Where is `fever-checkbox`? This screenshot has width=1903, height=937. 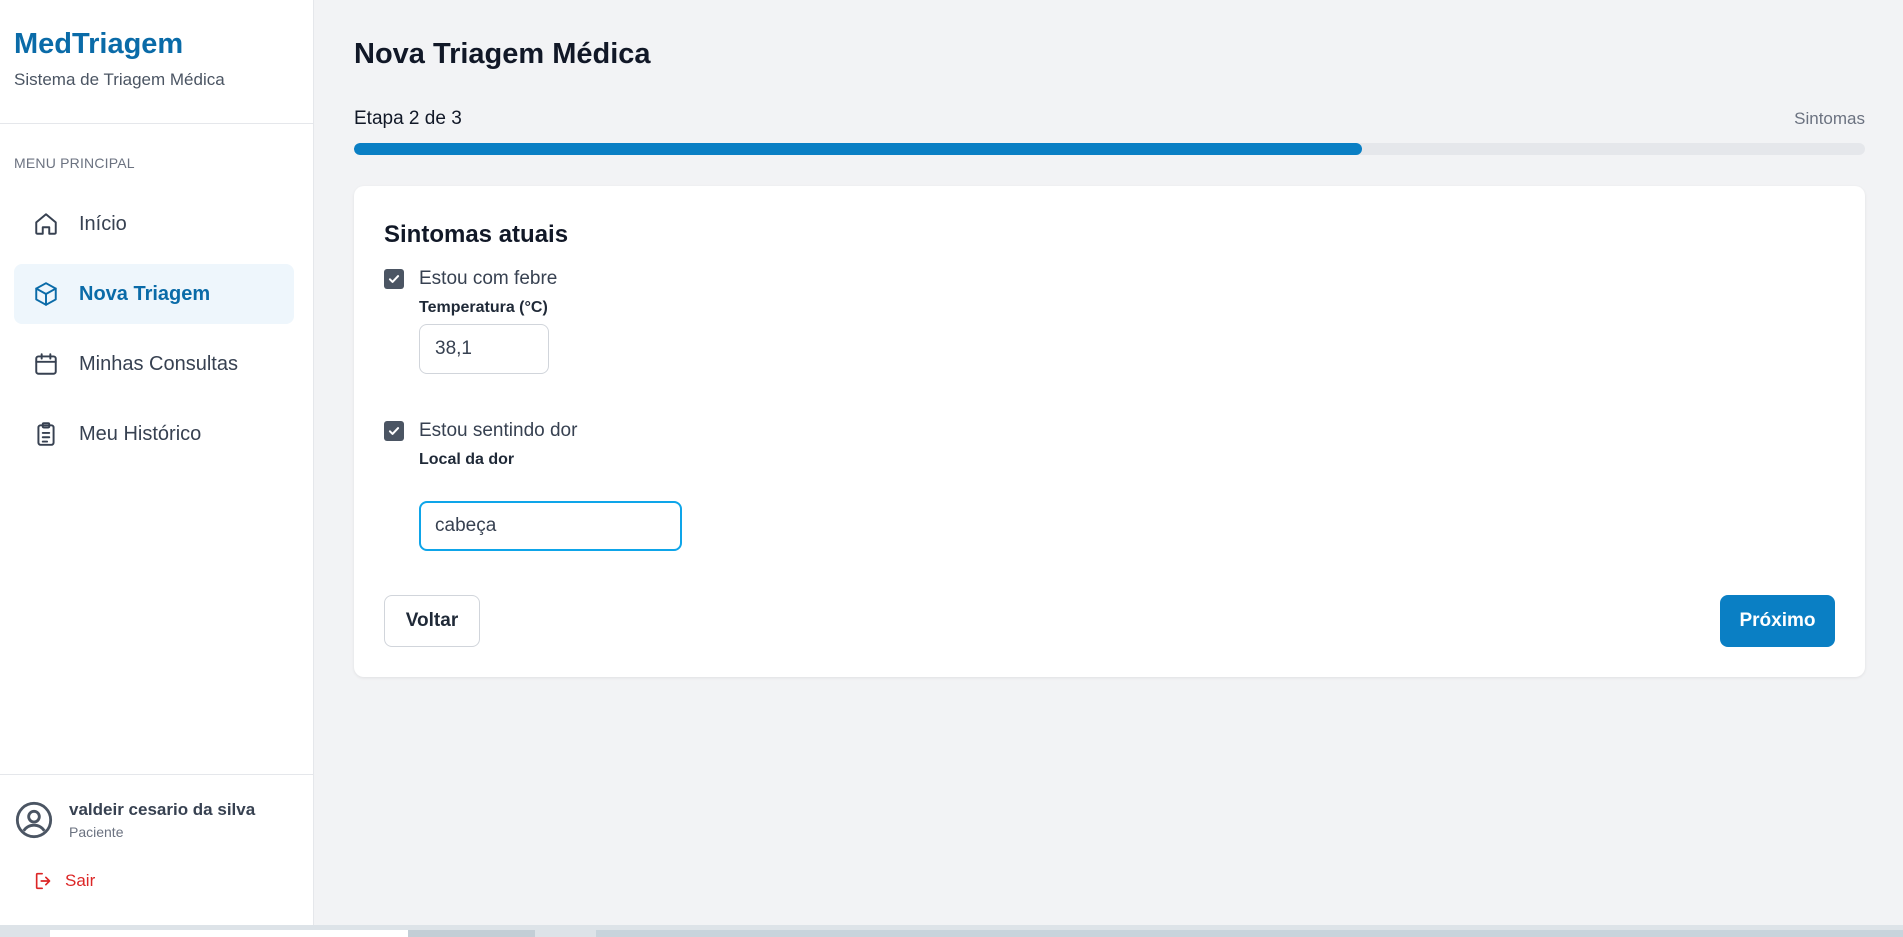 fever-checkbox is located at coordinates (394, 279).